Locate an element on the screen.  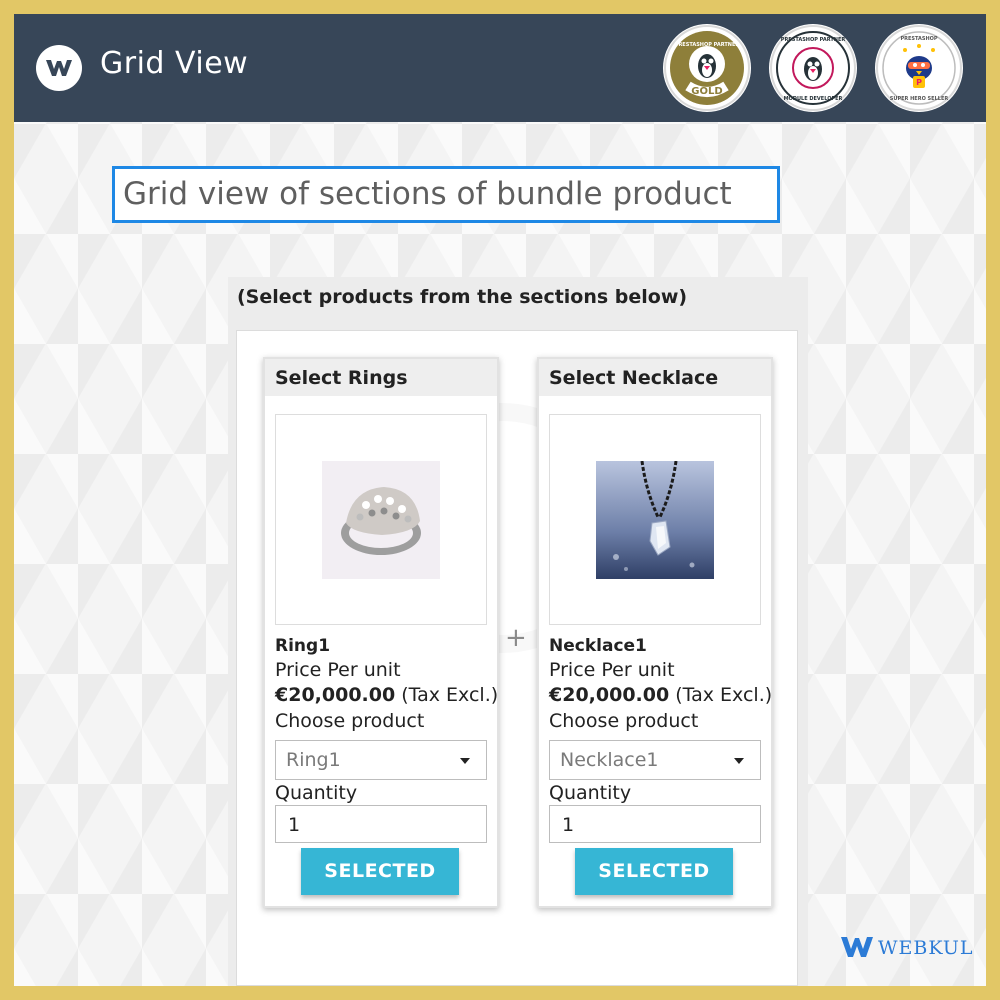
section-header: Select Necklace is located at coordinates (655, 377).